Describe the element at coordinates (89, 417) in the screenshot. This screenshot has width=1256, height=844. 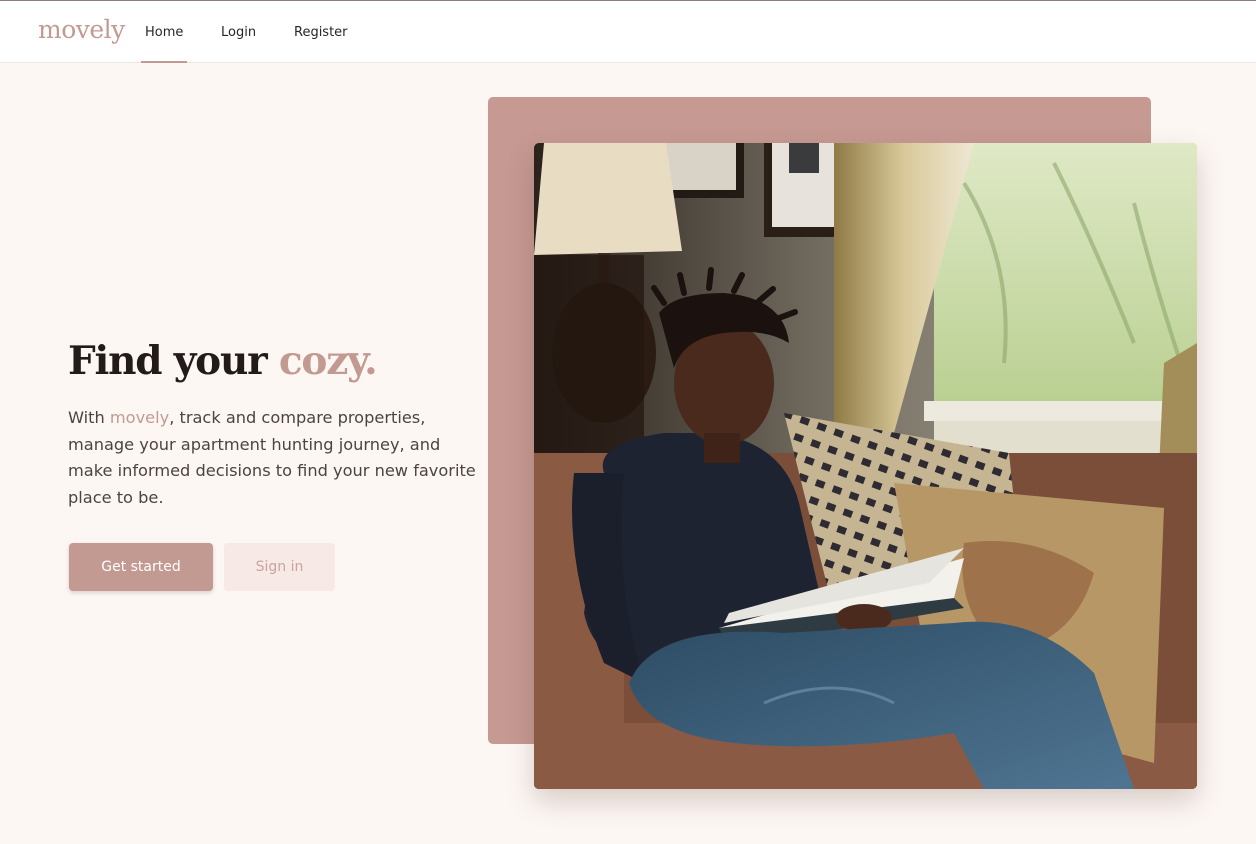
I see `description-prefix: With` at that location.